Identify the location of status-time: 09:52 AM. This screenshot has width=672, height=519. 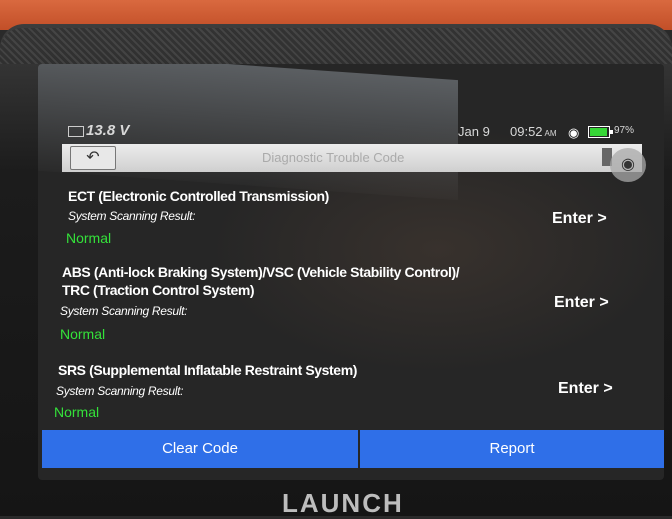
(533, 131).